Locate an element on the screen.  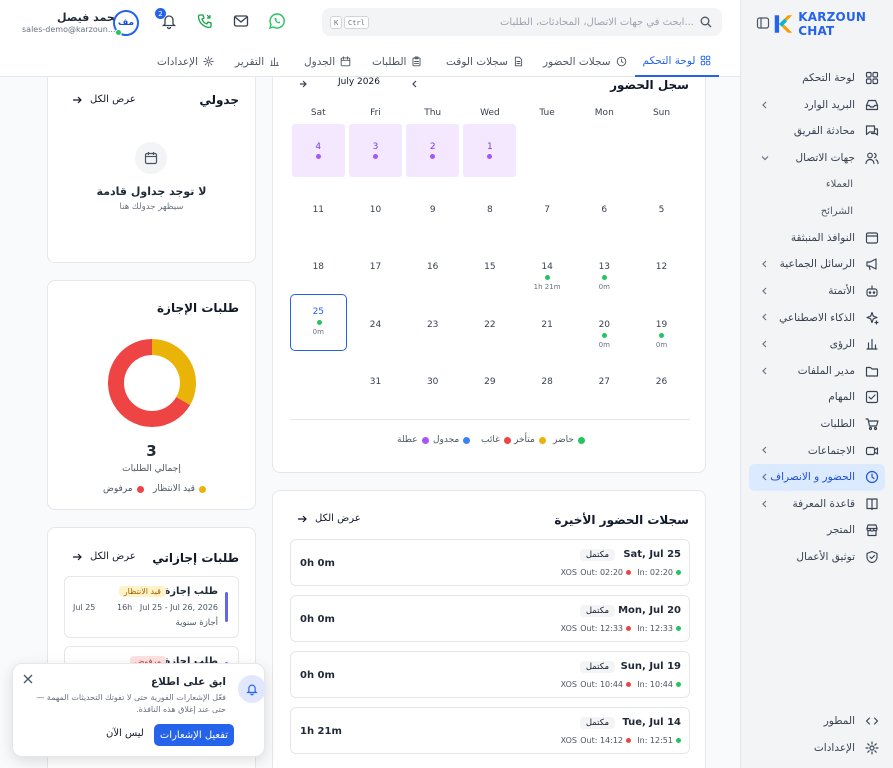
sidebar-item-11: مدير الملفات is located at coordinates (817, 371).